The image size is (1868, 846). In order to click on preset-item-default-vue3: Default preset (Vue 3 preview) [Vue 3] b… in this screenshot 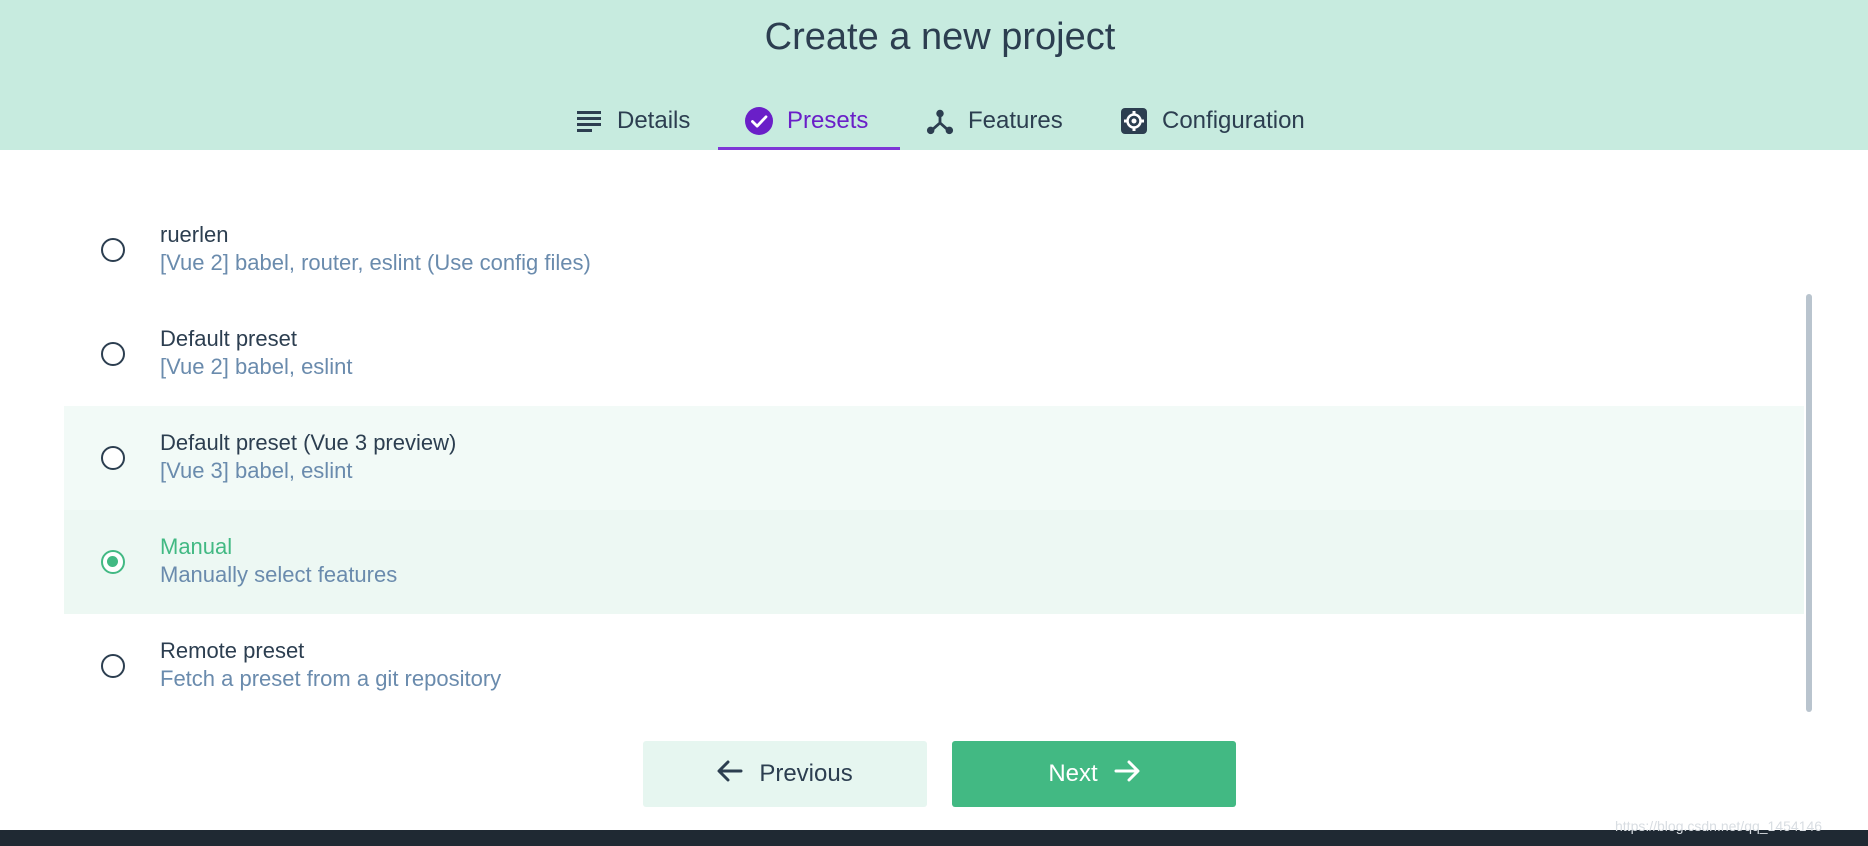, I will do `click(934, 458)`.